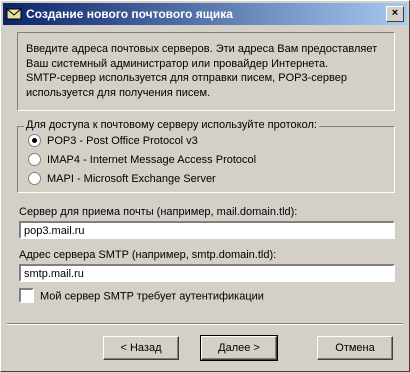 Image resolution: width=410 pixels, height=372 pixels. I want to click on radio-mapi: MAPI - Microsoft Exchange Server, so click(122, 179).